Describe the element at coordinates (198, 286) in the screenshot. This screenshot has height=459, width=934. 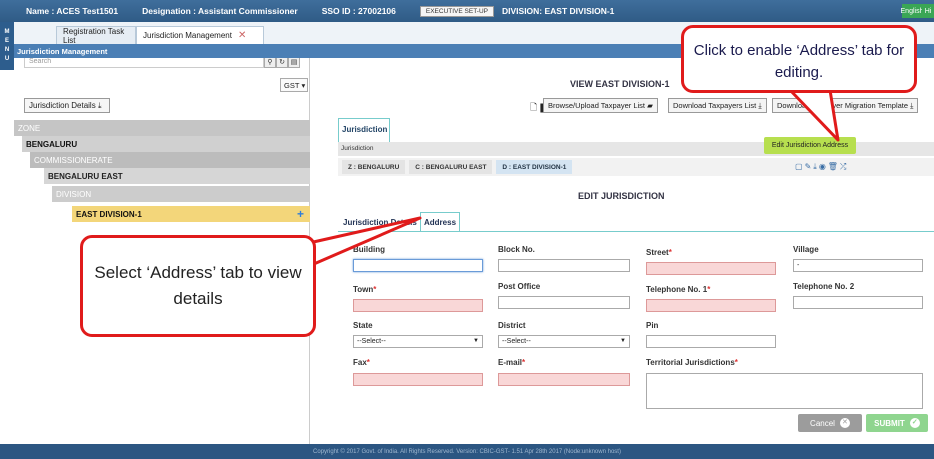
I see `callout-select-address: Select ‘Address’ tab to view details` at that location.